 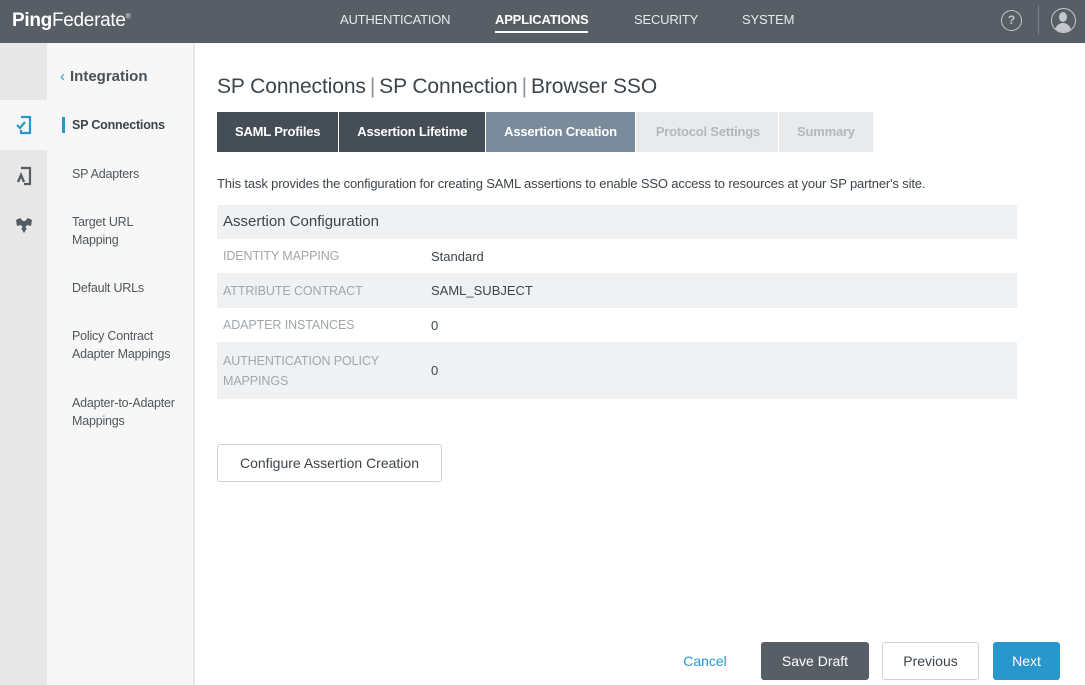 I want to click on config-row-identity-mapping: IDENTITY MAPPING Standard, so click(x=617, y=256).